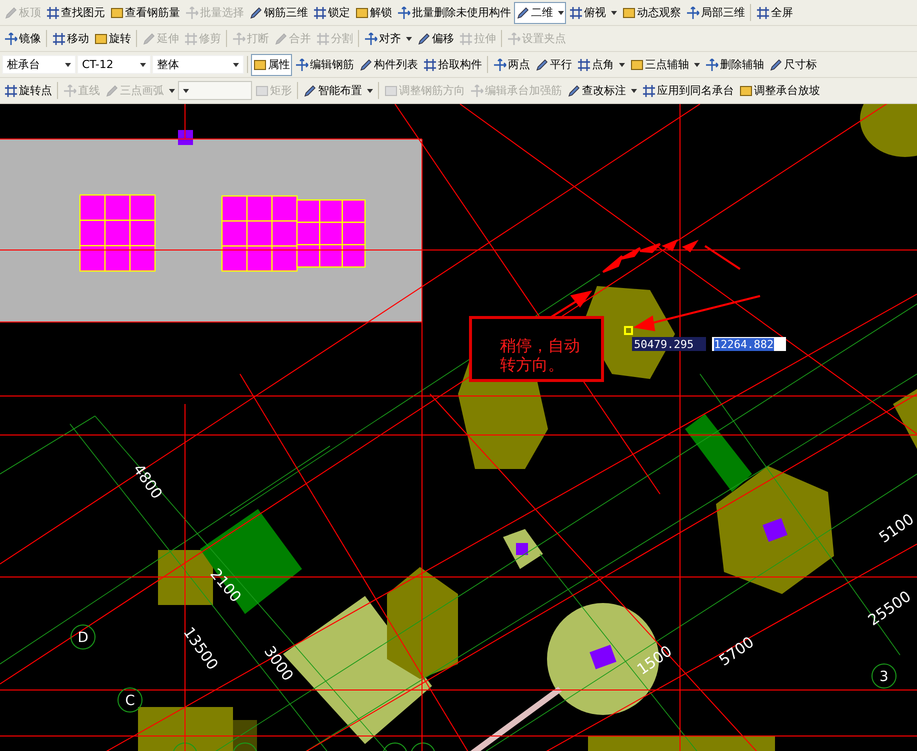  I want to click on coordinate-input: 12264.882, so click(749, 344).